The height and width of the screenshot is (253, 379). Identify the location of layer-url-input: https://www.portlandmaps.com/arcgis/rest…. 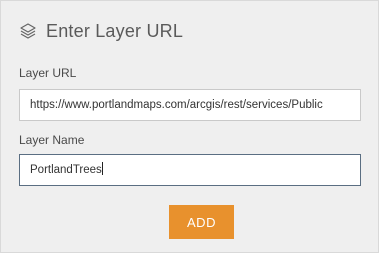
(190, 105).